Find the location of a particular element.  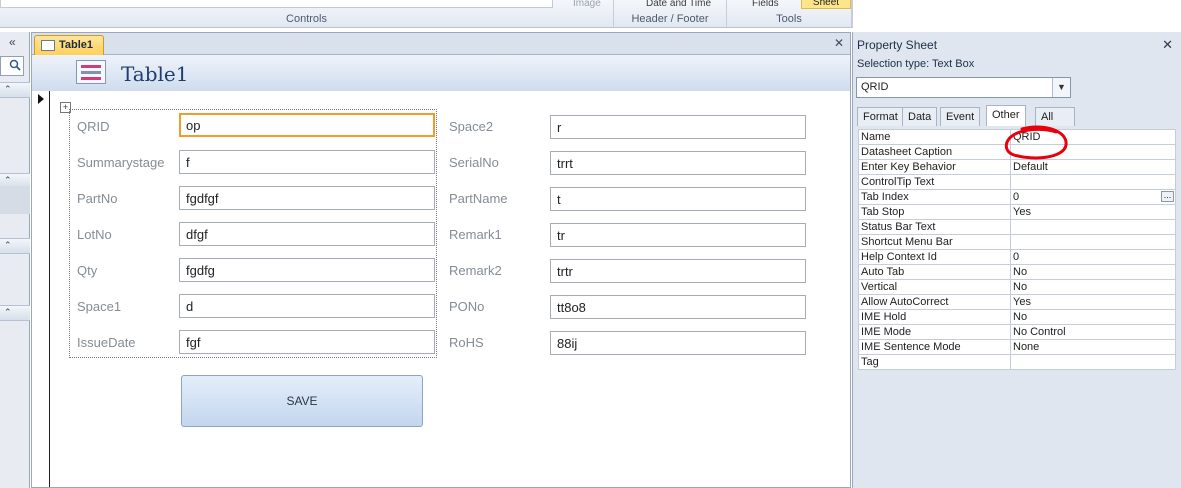

label-qty: Qty is located at coordinates (87, 270).